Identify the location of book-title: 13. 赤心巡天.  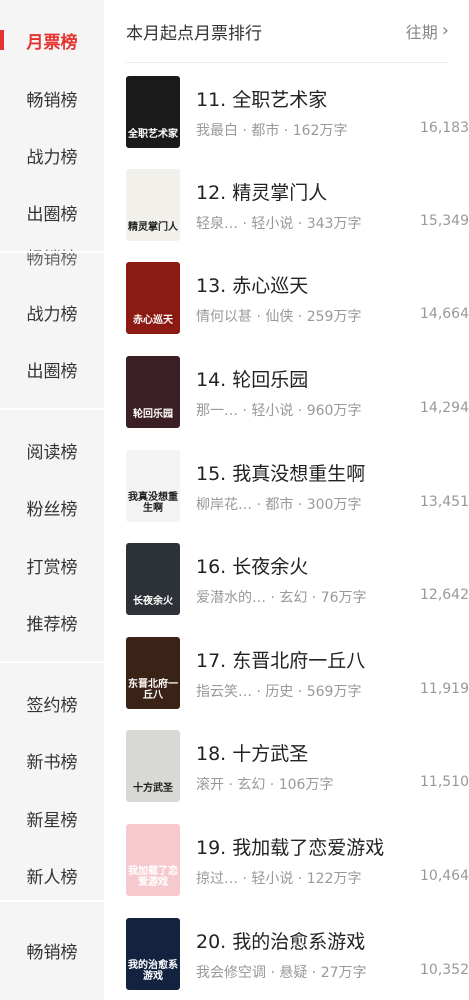
(332, 284).